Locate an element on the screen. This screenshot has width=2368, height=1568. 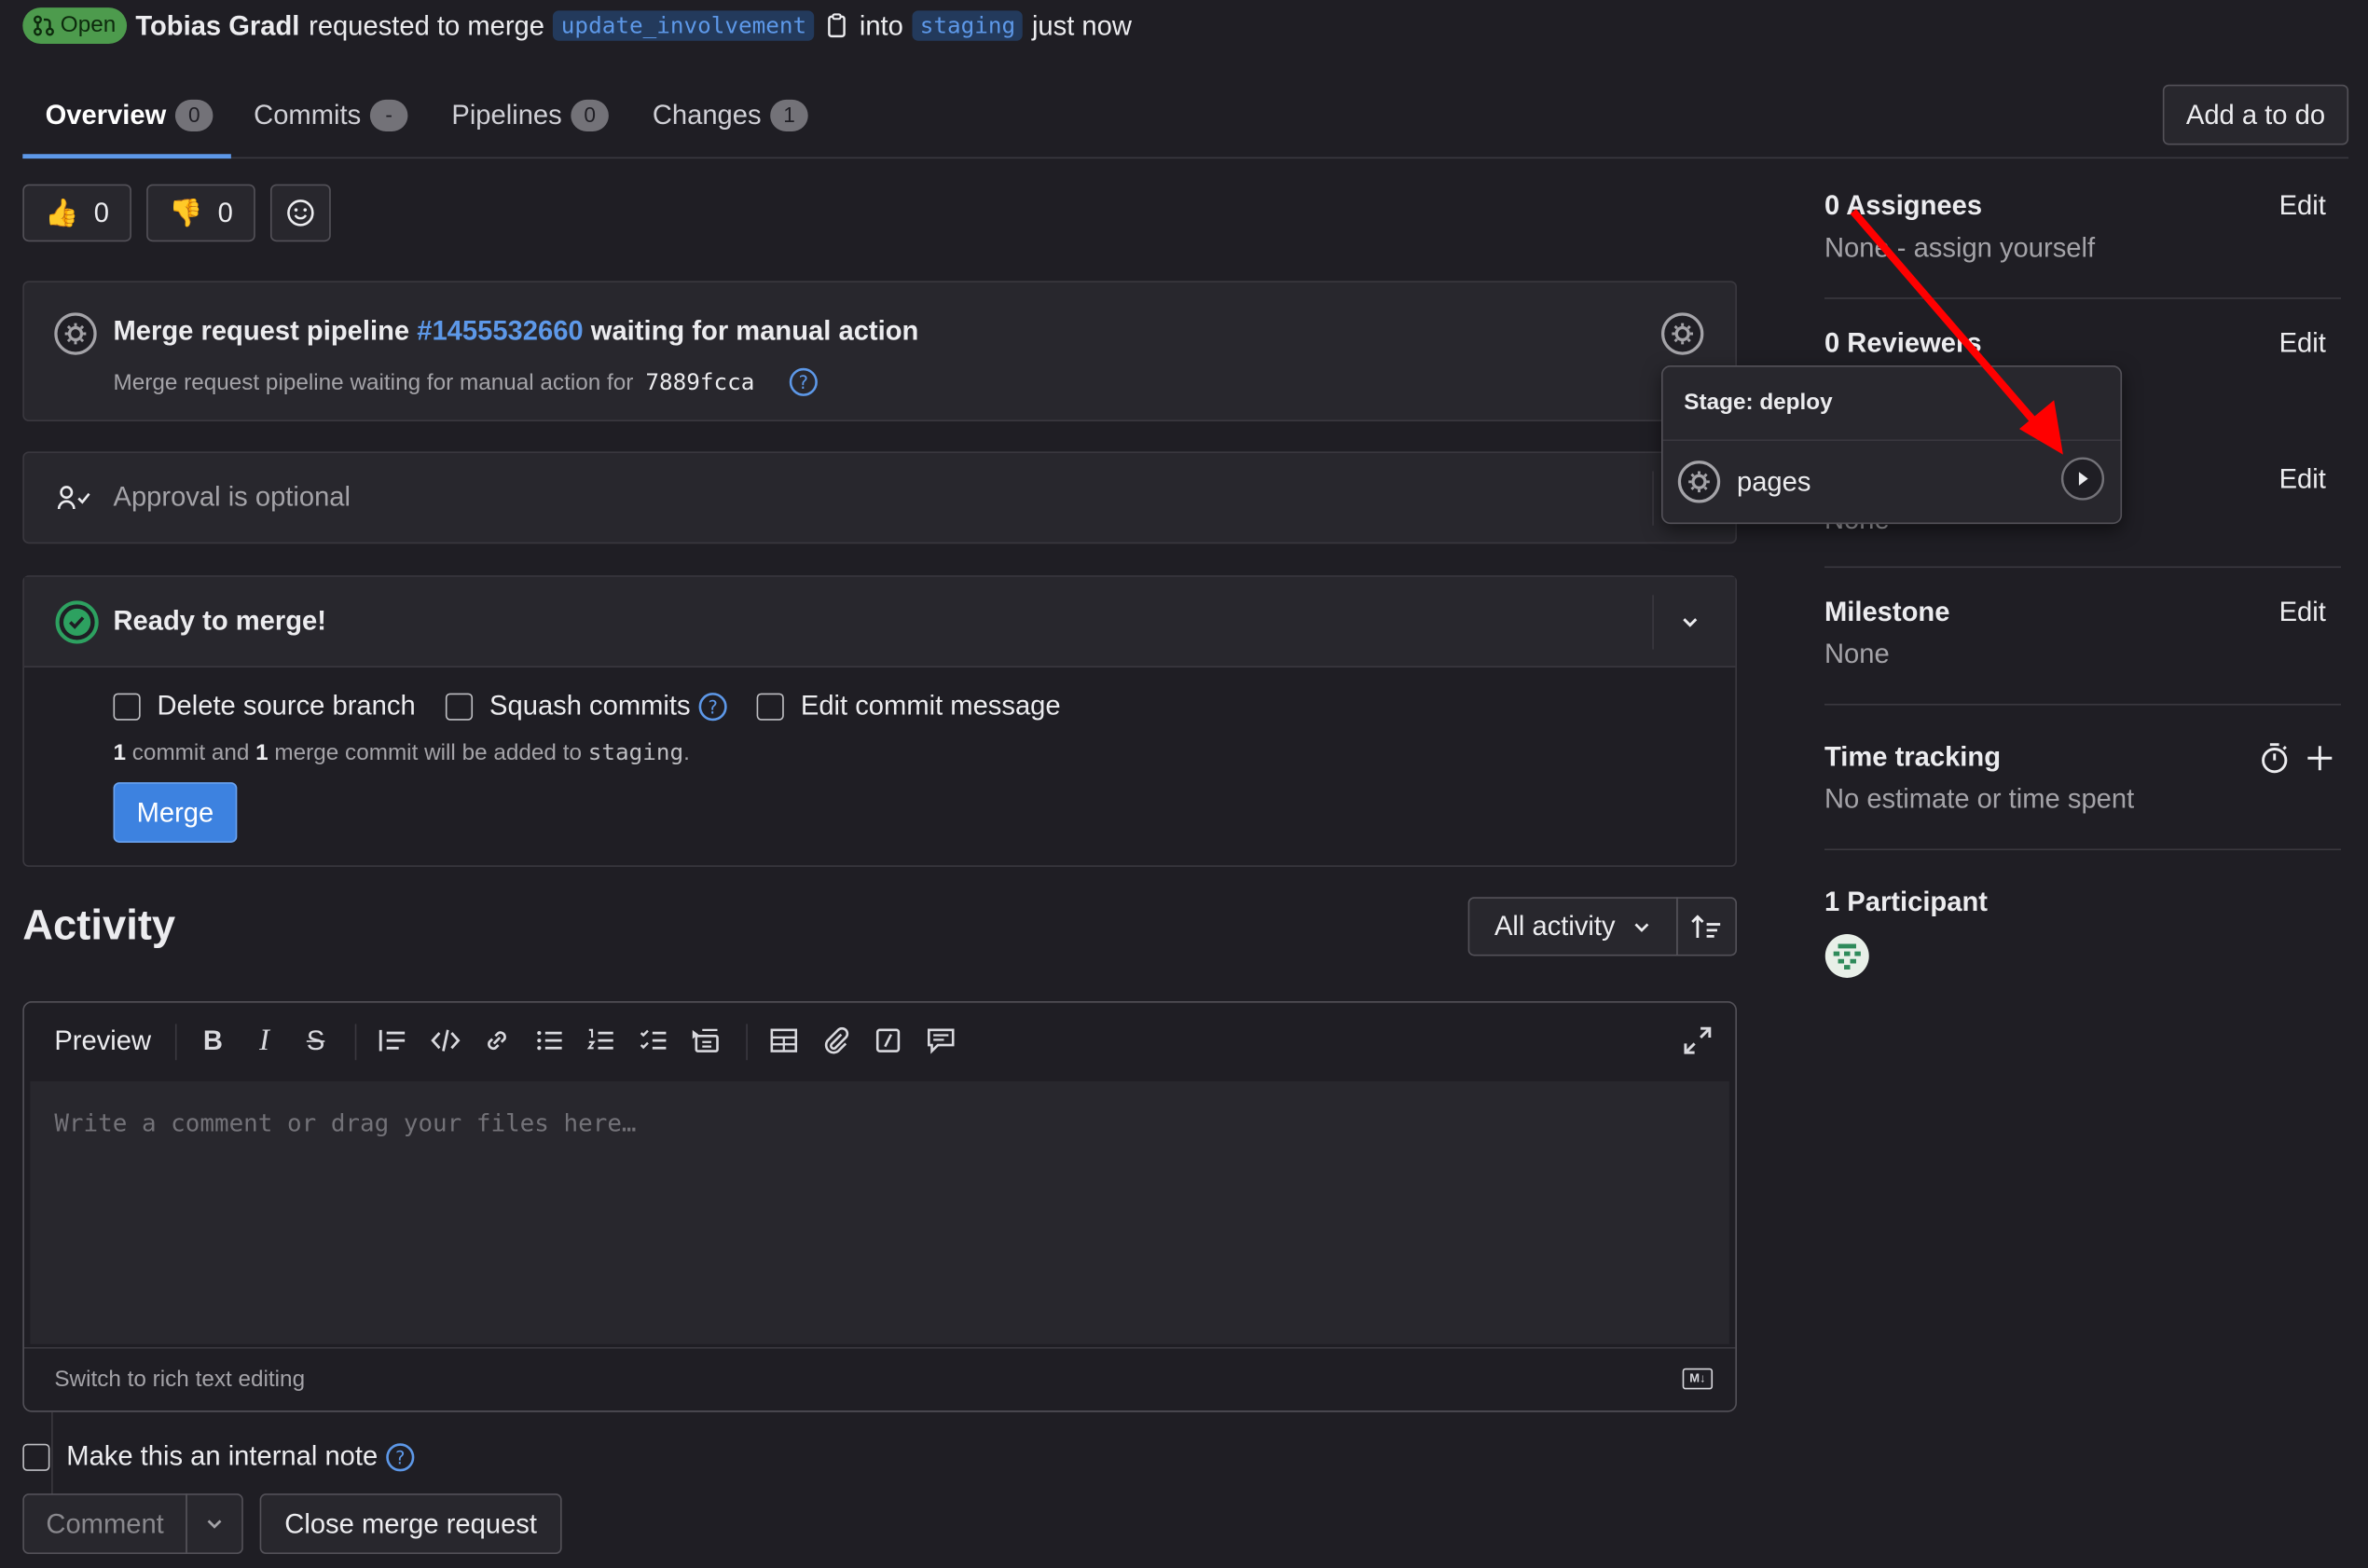
author-link: Tobias Gradl is located at coordinates (217, 26).